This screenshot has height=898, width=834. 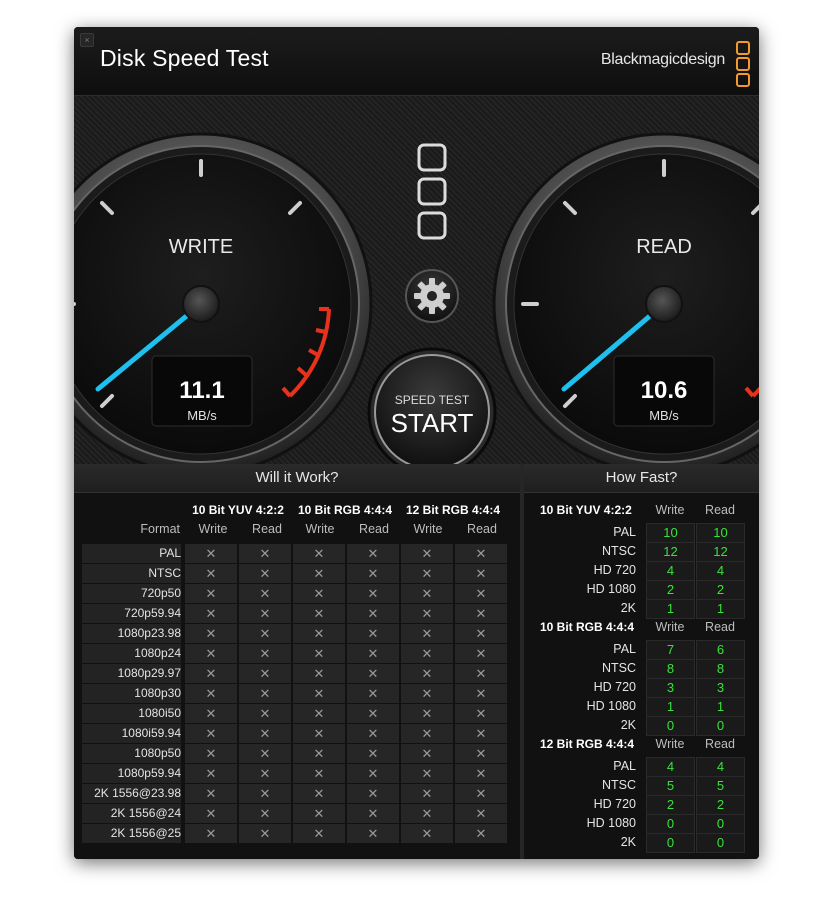 What do you see at coordinates (131, 613) in the screenshot?
I see `format-label: 720p59.94` at bounding box center [131, 613].